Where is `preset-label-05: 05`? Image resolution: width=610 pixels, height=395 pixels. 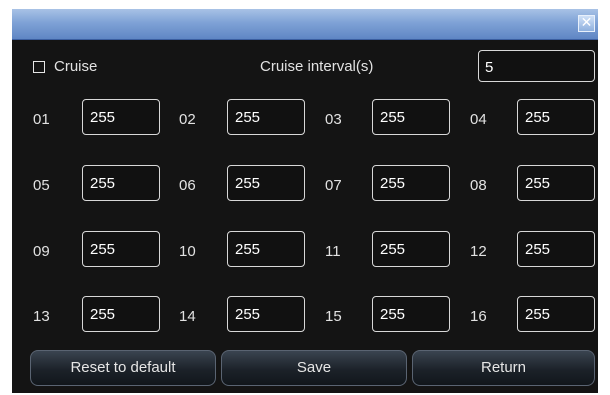
preset-label-05: 05 is located at coordinates (41, 185).